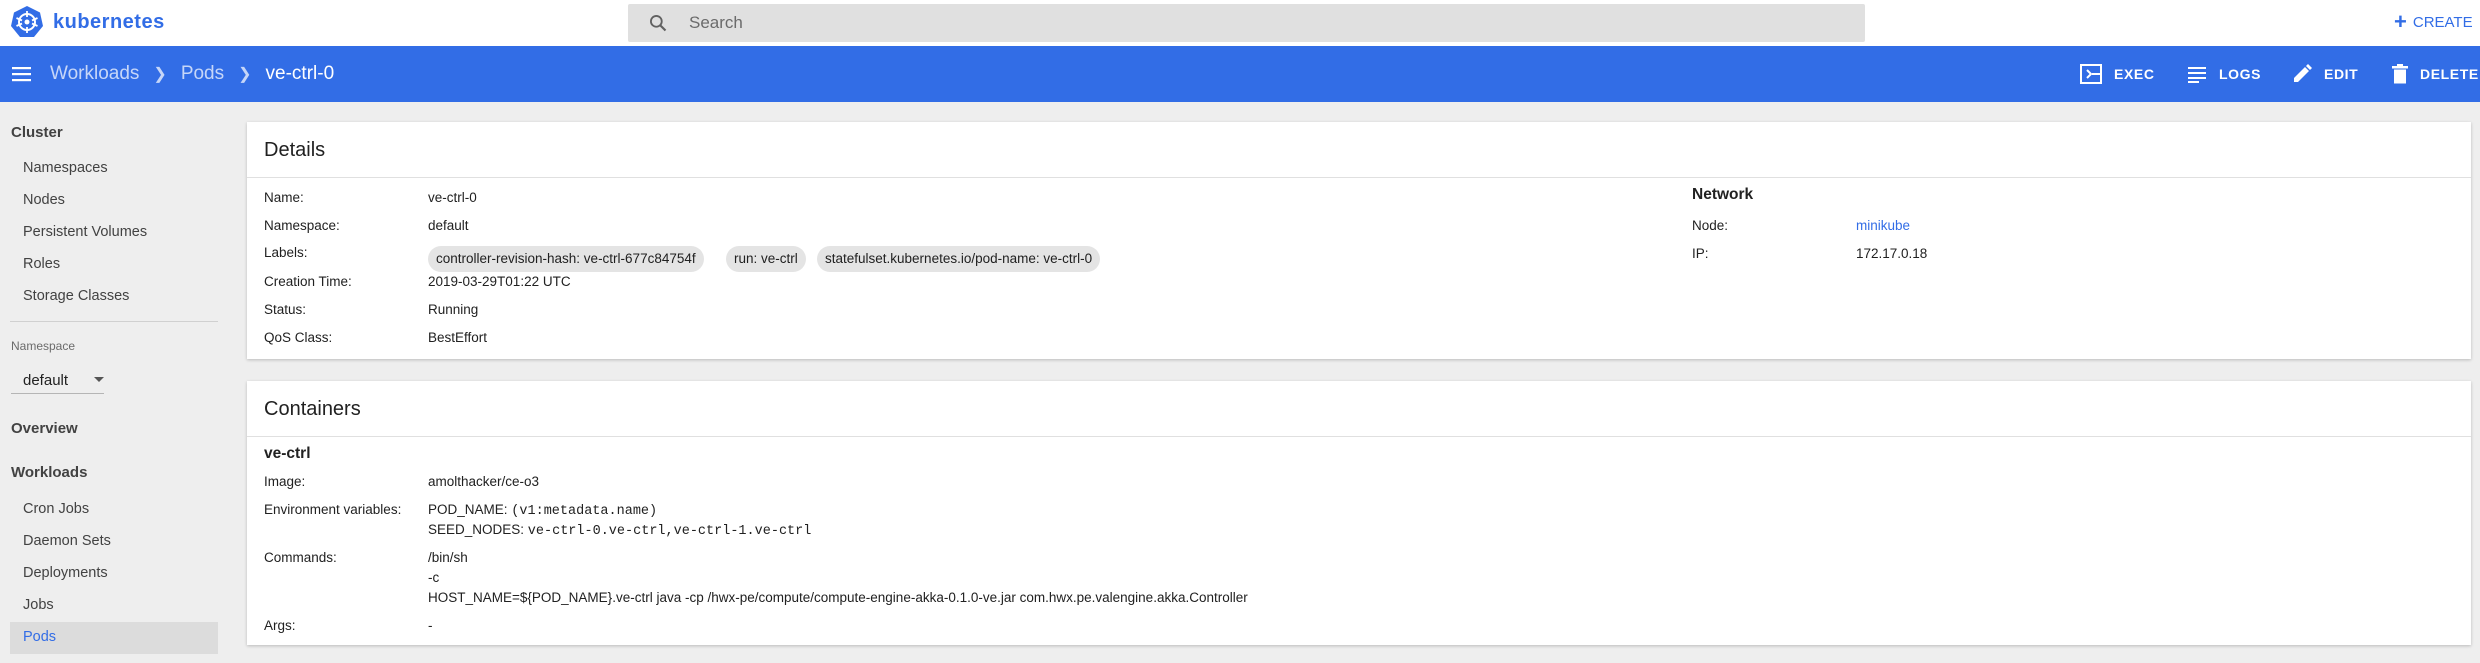 The height and width of the screenshot is (663, 2480). What do you see at coordinates (312, 409) in the screenshot?
I see `containers-title: Containers` at bounding box center [312, 409].